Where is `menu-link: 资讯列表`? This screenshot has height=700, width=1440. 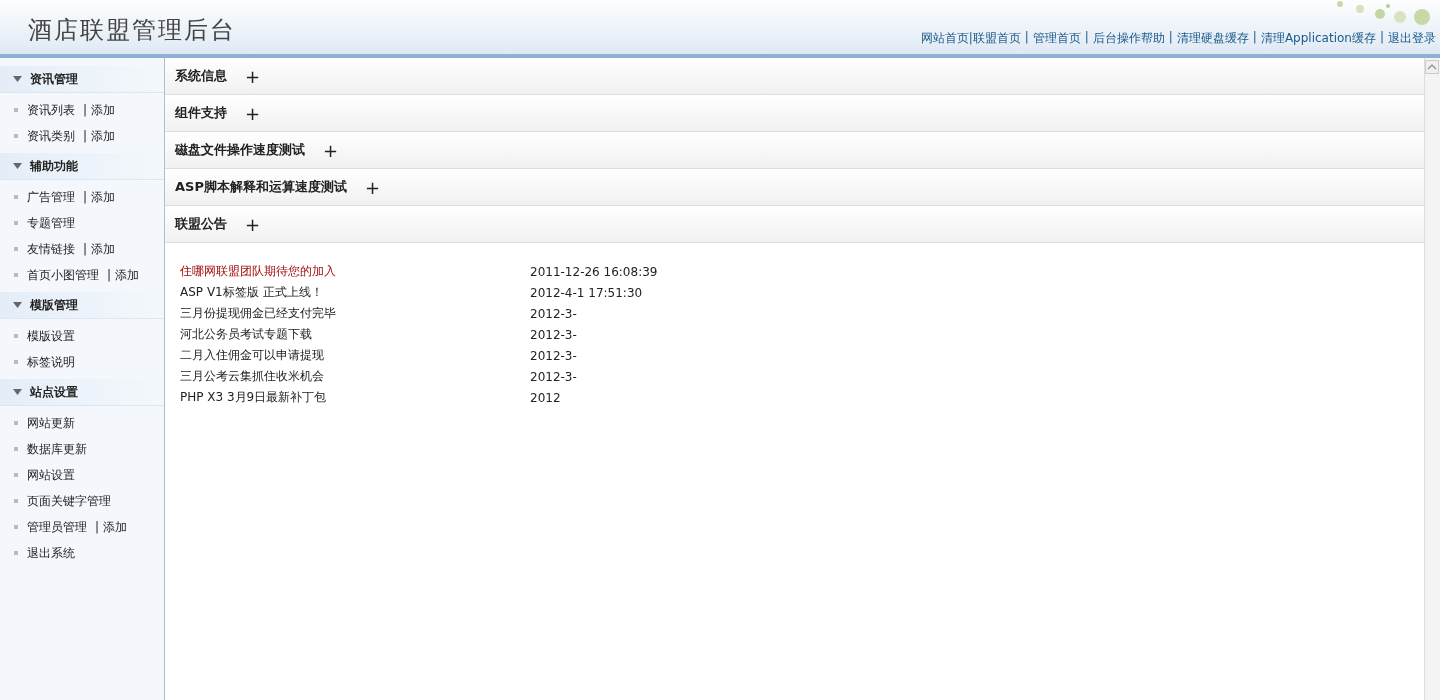 menu-link: 资讯列表 is located at coordinates (51, 110).